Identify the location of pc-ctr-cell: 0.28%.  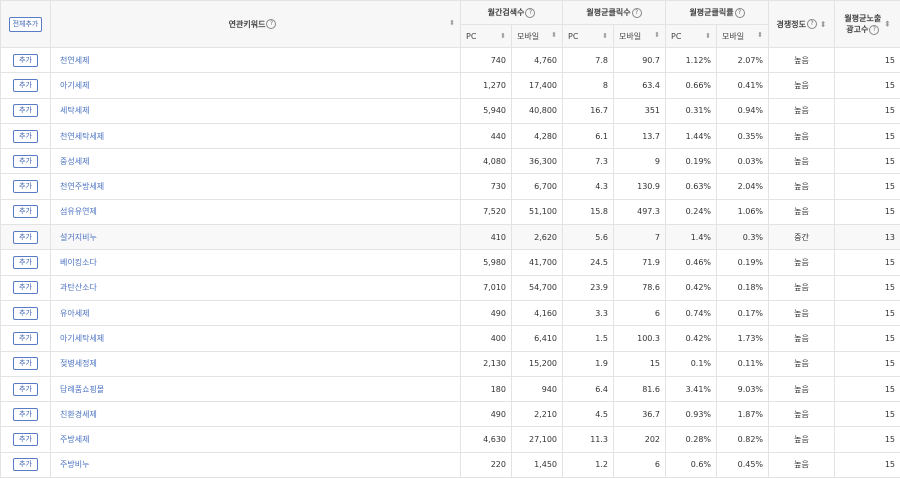
(691, 439).